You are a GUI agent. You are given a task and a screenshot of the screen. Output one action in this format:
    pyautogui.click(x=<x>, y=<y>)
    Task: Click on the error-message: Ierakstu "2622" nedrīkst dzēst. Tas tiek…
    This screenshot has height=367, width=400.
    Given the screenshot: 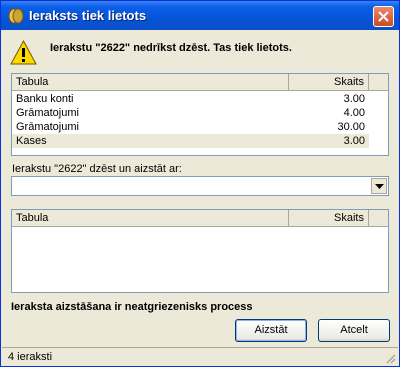 What is the action you would take?
    pyautogui.click(x=171, y=48)
    